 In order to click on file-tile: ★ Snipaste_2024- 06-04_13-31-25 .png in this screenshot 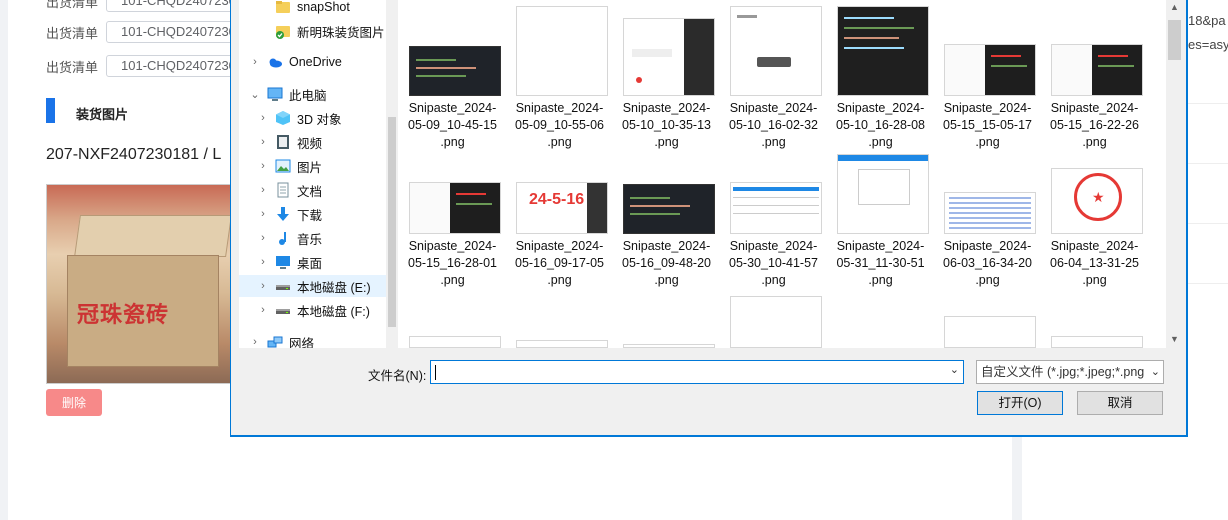, I will do `click(1094, 212)`.